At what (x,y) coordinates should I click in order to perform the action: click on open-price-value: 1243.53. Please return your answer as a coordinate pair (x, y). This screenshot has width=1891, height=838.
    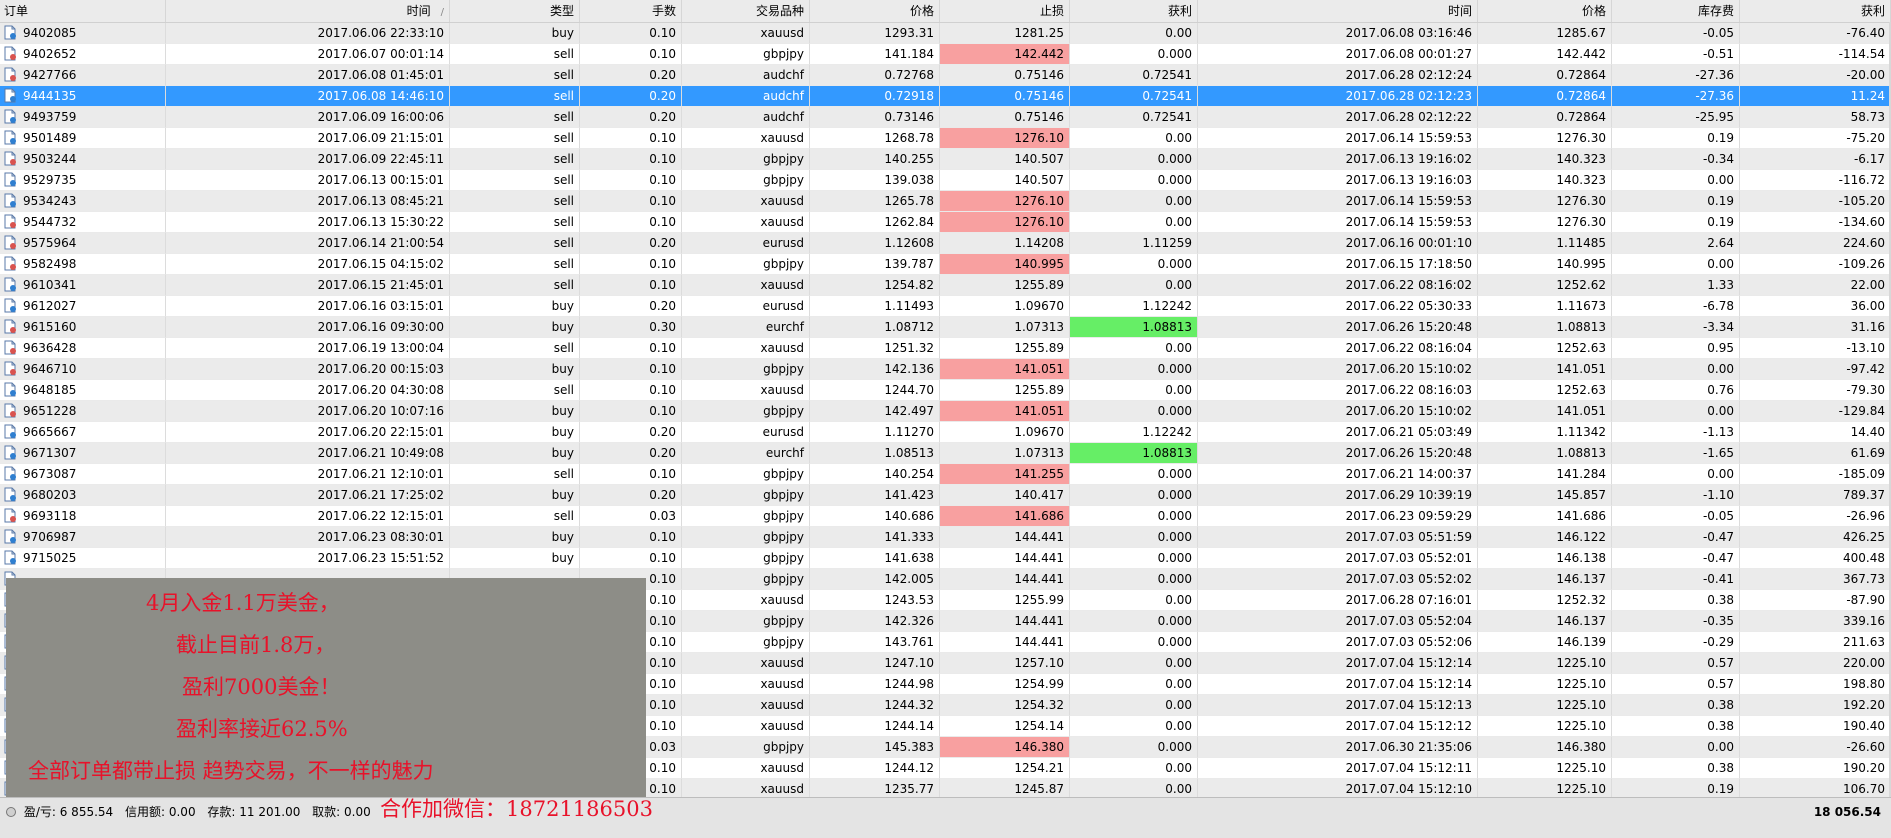
    Looking at the image, I should click on (909, 600).